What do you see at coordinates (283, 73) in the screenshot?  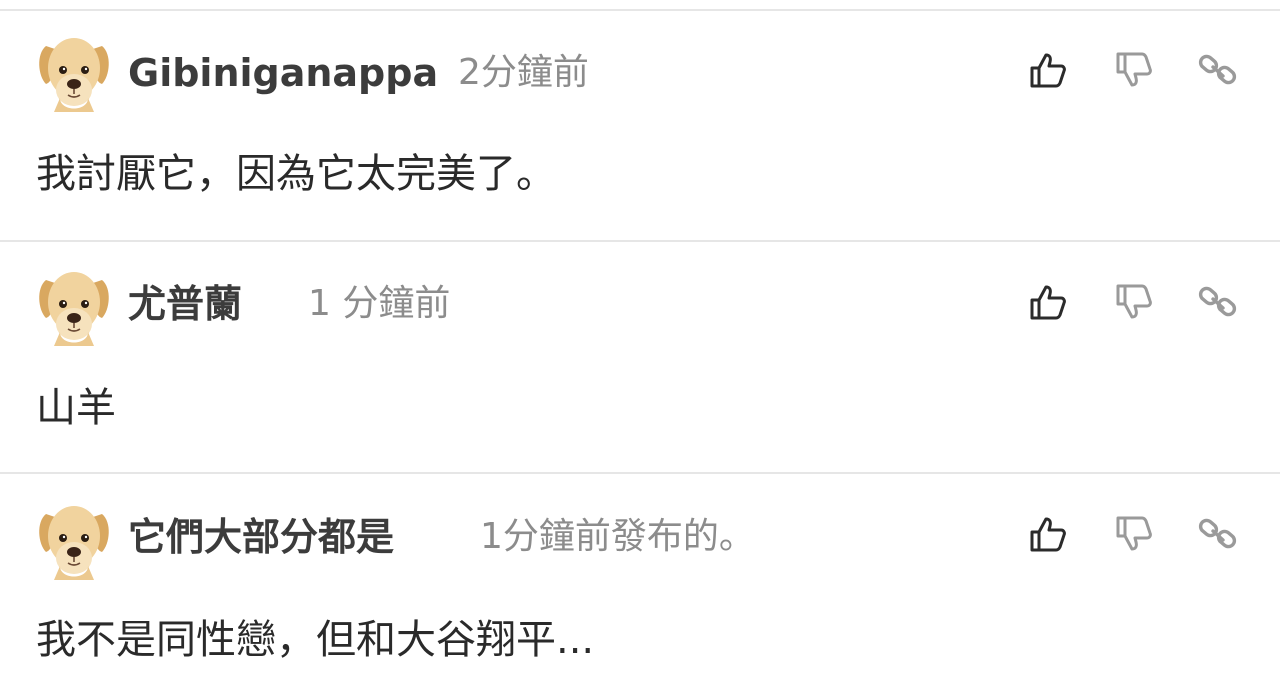 I see `comment-username: Gibiniganappa` at bounding box center [283, 73].